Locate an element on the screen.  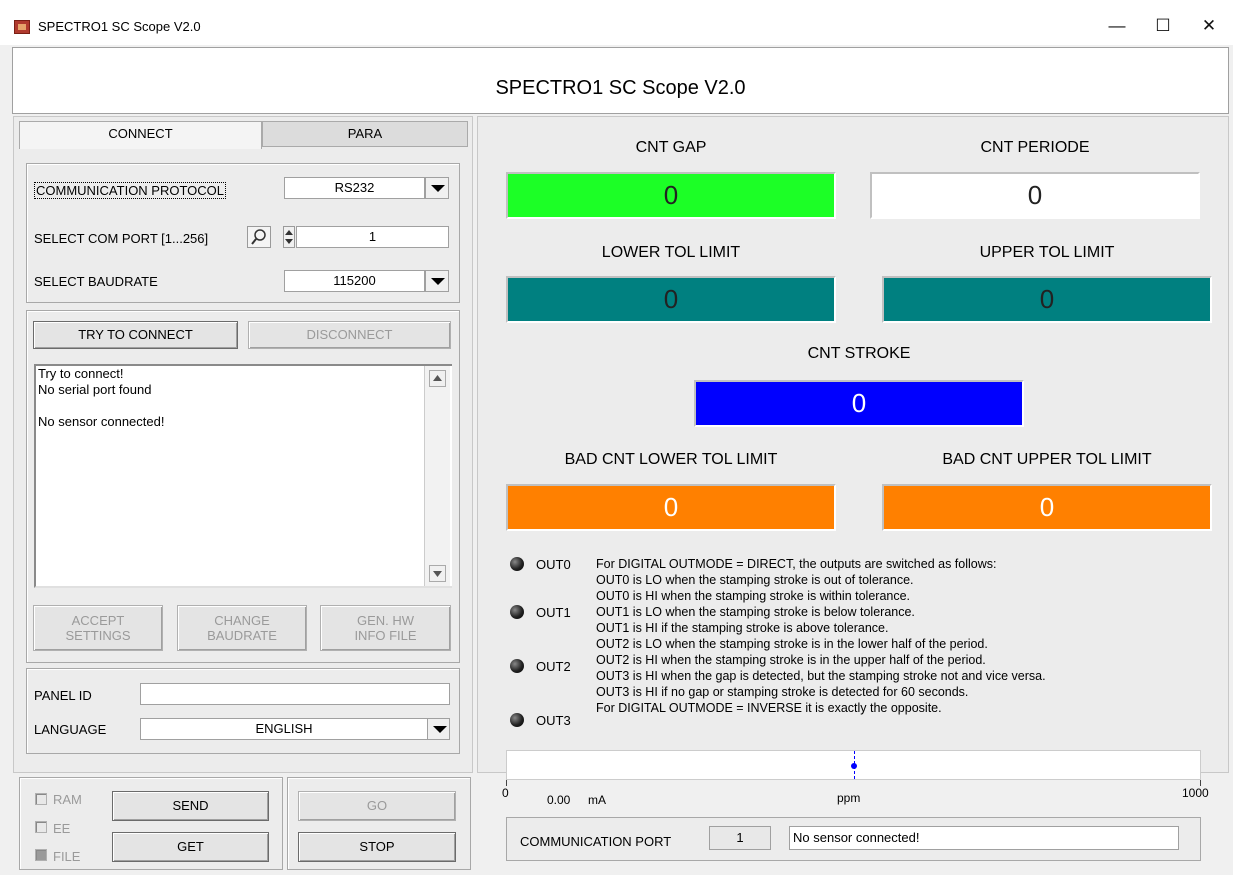
app-icon is located at coordinates (22, 27).